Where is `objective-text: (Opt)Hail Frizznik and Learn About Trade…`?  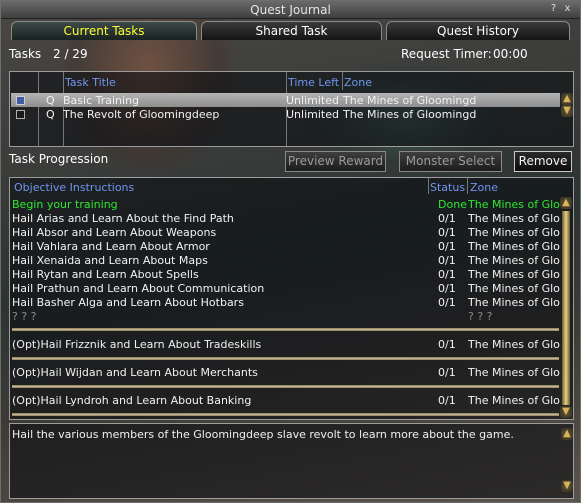
objective-text: (Opt)Hail Frizznik and Learn About Trade… is located at coordinates (137, 344).